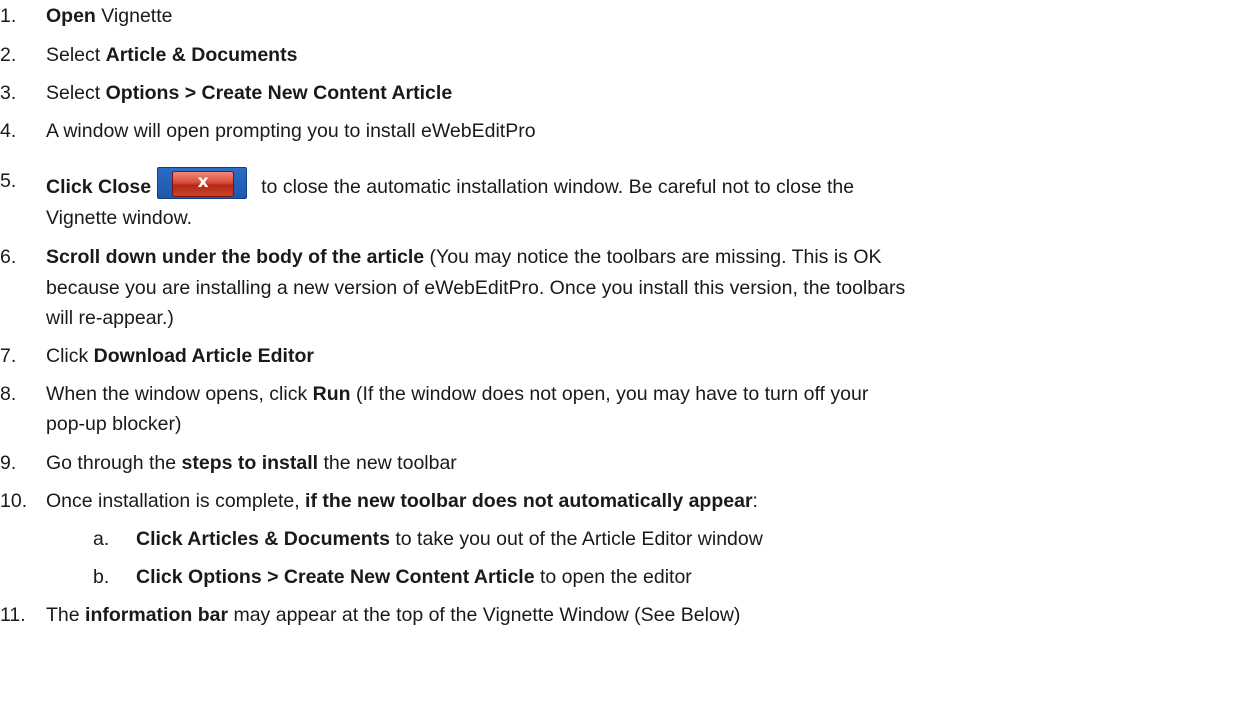  I want to click on step-bold: Open, so click(71, 16).